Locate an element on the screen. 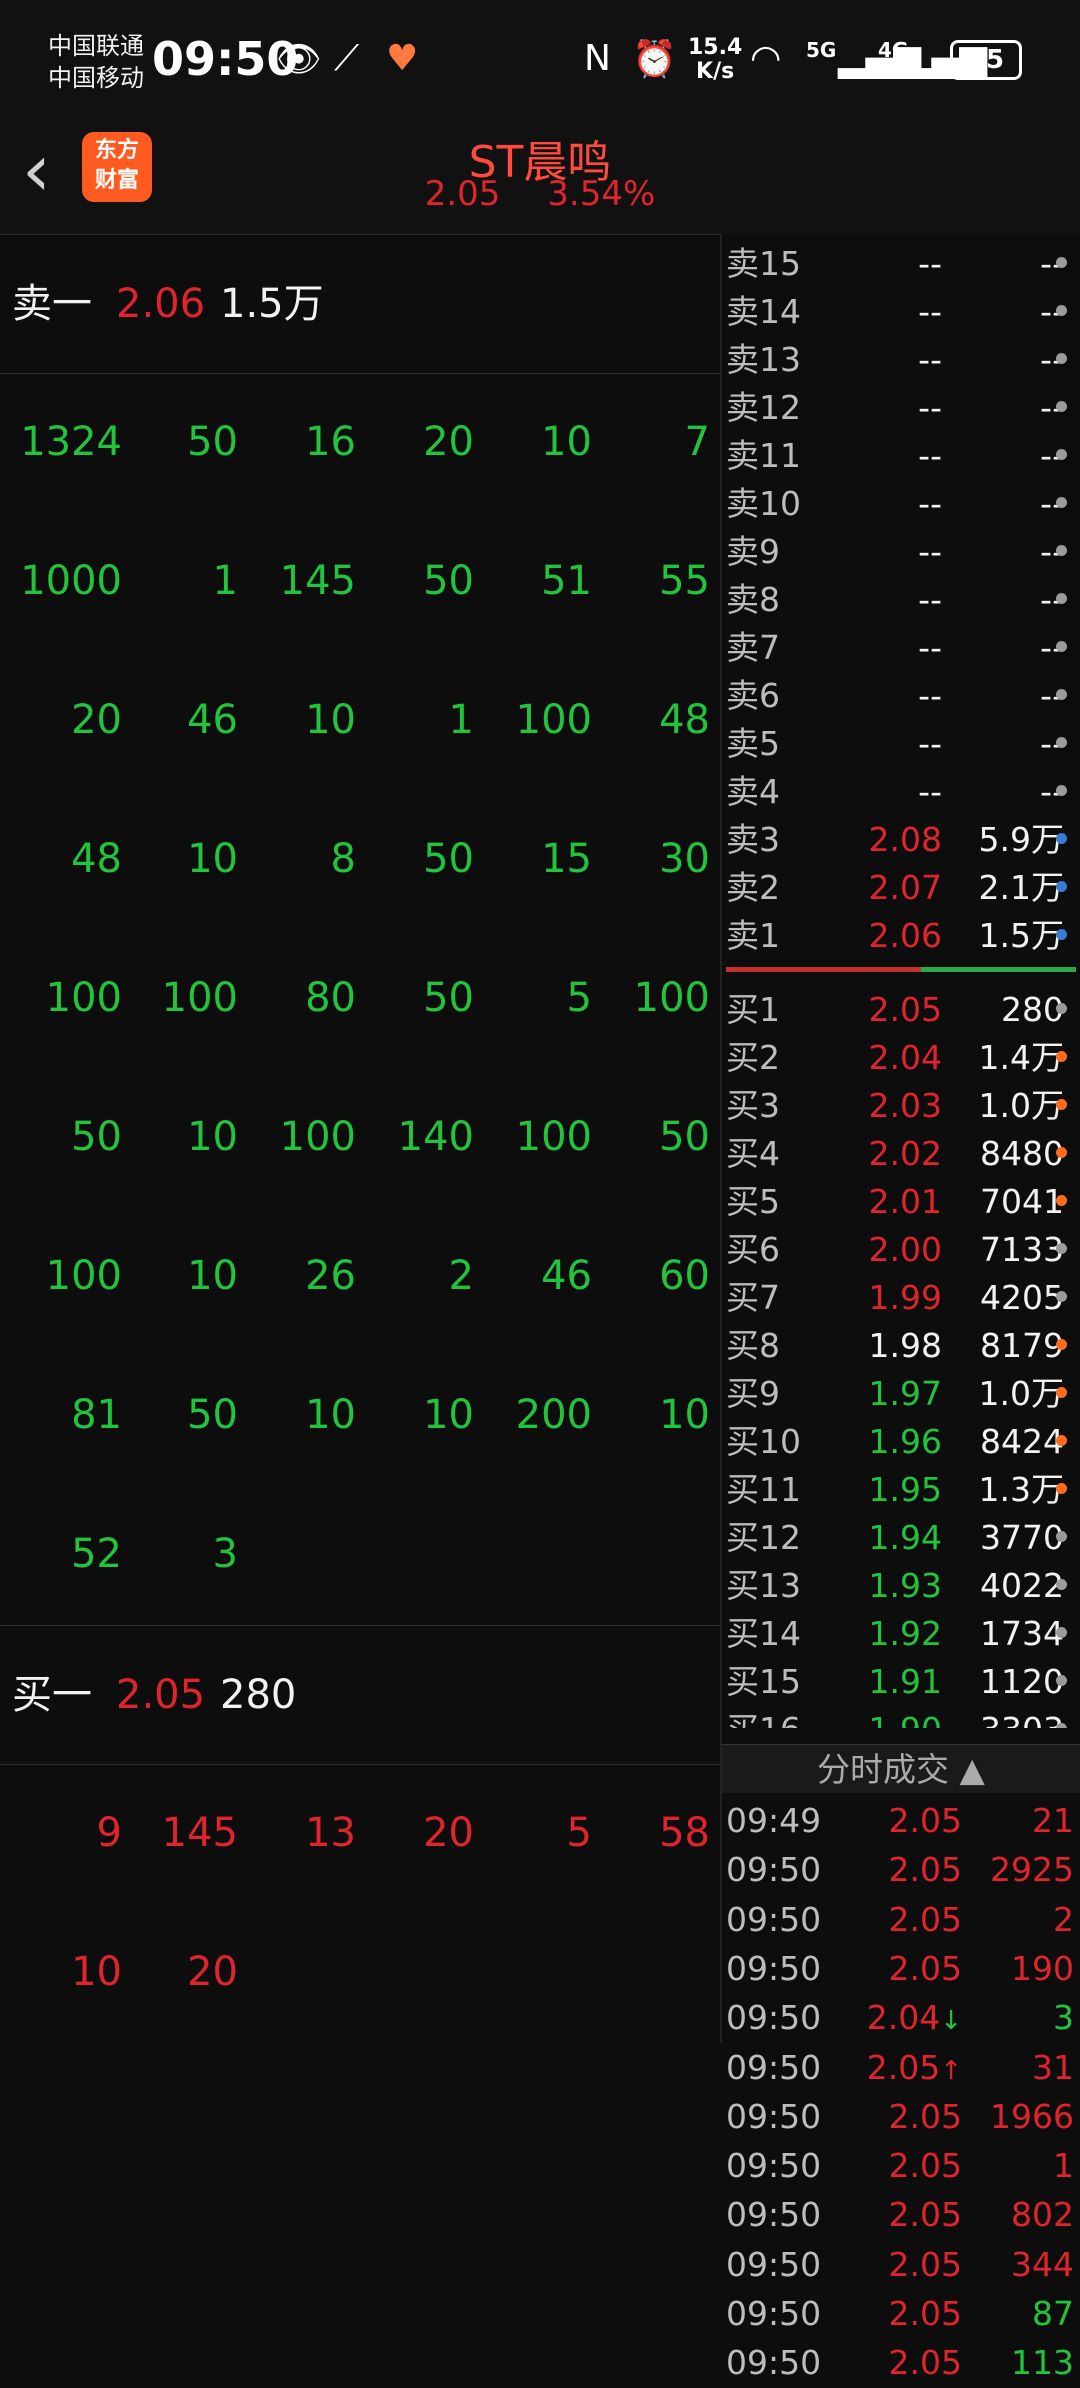  ask-level-row: 卖1 2.06 1.5万 is located at coordinates (901, 936).